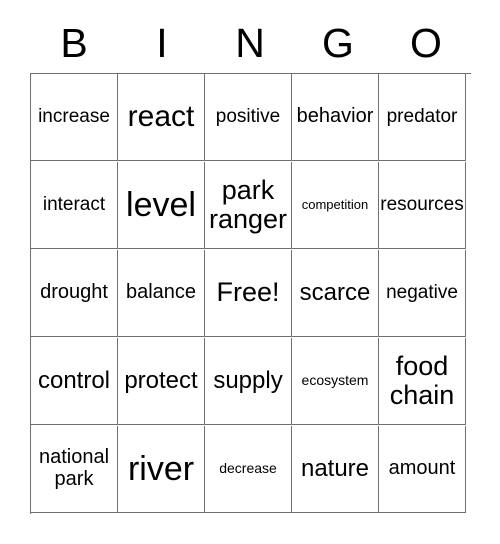  I want to click on bingo-cell: increase, so click(74, 117).